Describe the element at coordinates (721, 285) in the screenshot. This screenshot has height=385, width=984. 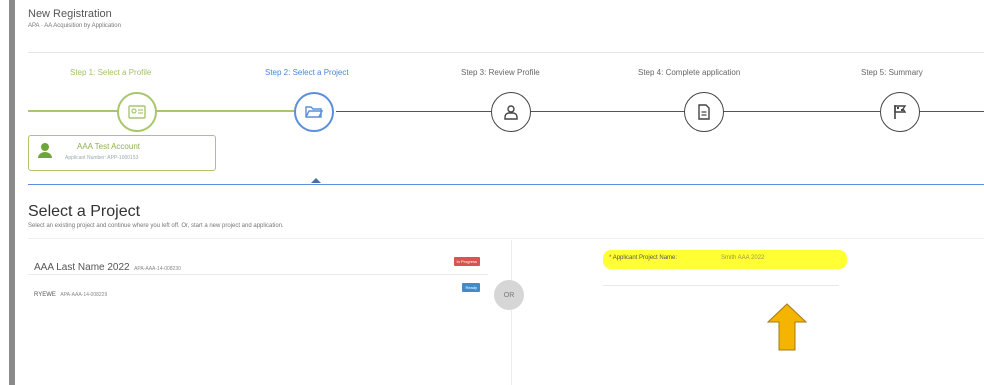
I see `field-underline` at that location.